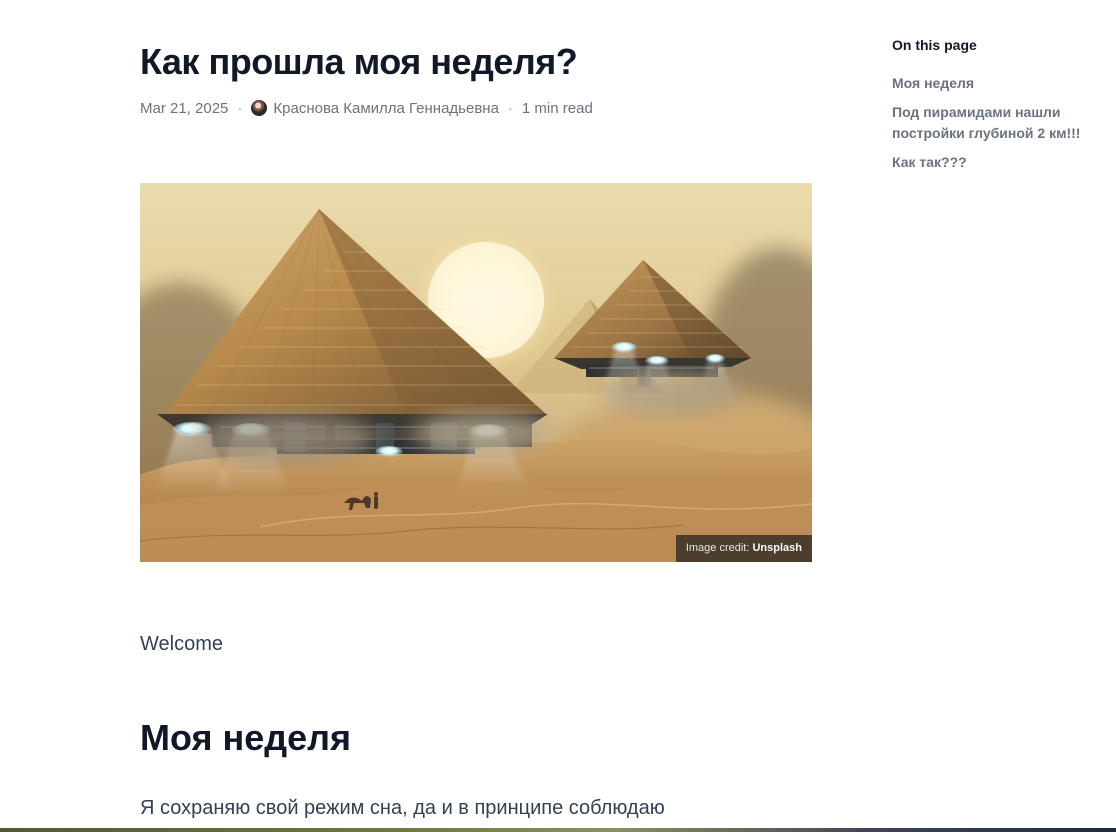 The width and height of the screenshot is (1116, 832). What do you see at coordinates (934, 45) in the screenshot?
I see `toc-title: On this page` at bounding box center [934, 45].